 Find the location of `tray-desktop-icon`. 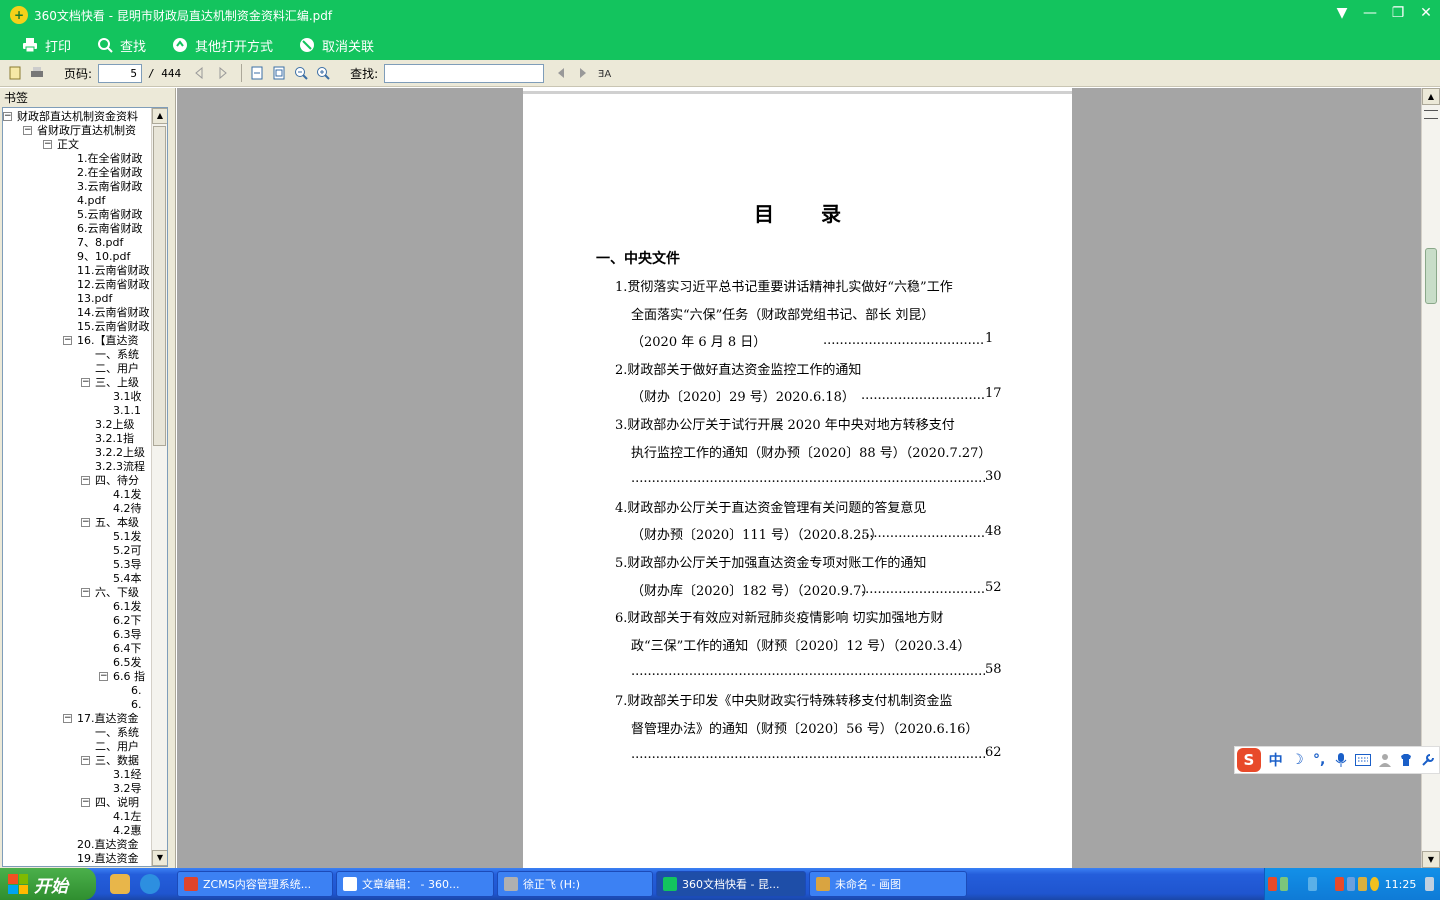

tray-desktop-icon is located at coordinates (1429, 884).